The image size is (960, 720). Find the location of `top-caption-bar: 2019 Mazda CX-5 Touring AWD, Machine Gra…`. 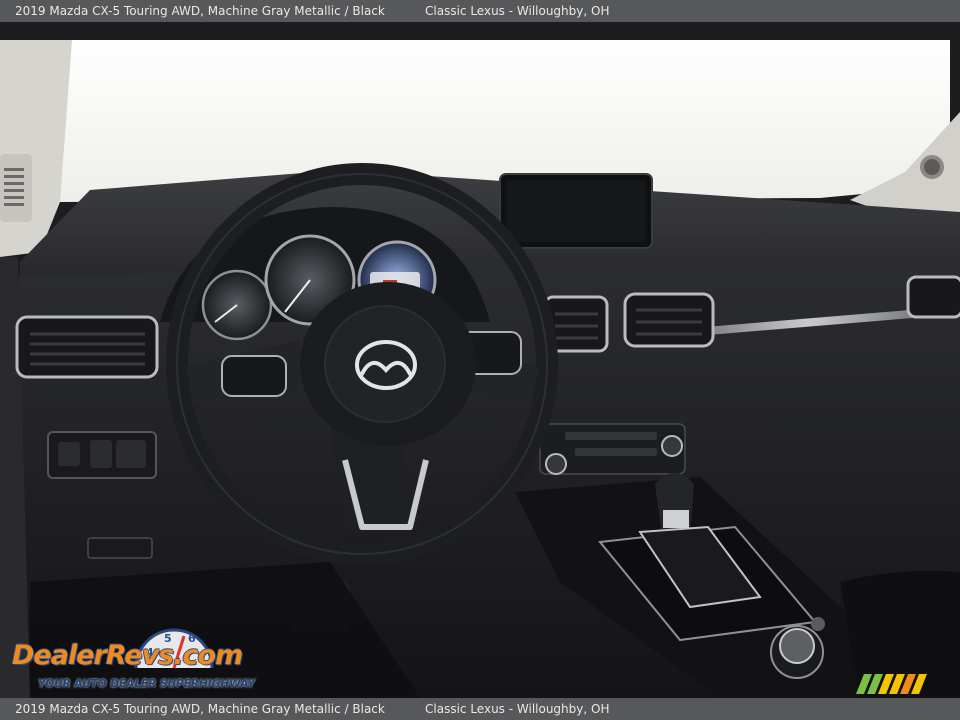

top-caption-bar: 2019 Mazda CX-5 Touring AWD, Machine Gra… is located at coordinates (480, 11).